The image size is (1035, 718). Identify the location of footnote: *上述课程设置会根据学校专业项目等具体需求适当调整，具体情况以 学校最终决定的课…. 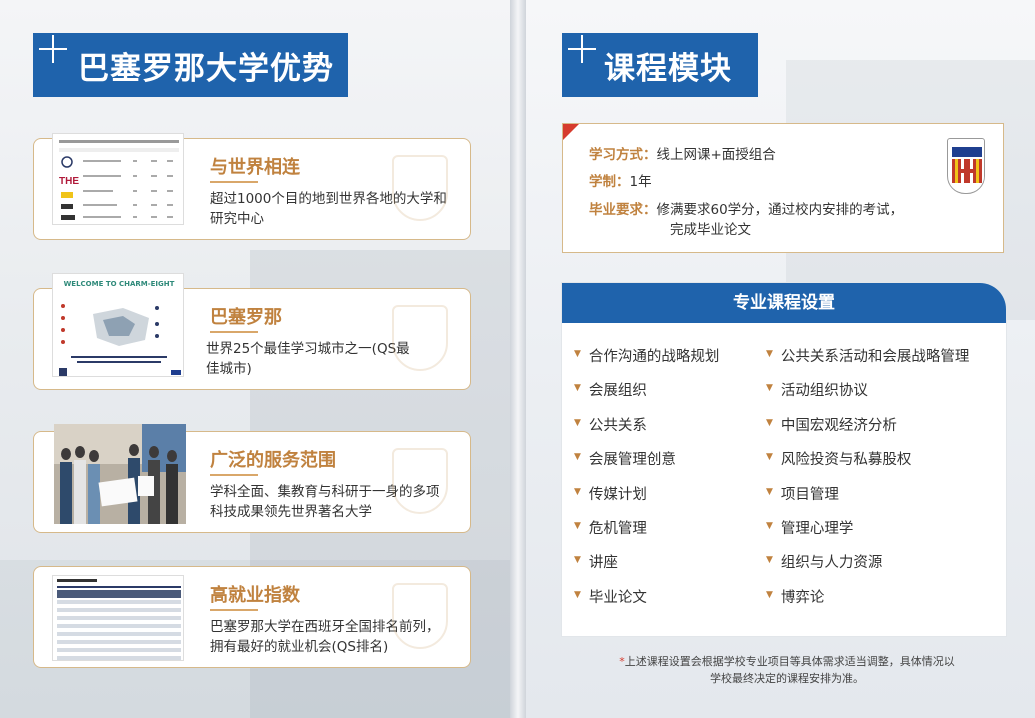
(787, 670).